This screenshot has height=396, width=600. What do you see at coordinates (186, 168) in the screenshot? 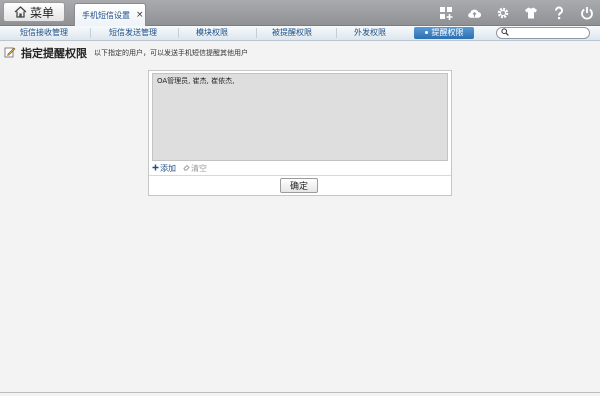
I see `eraser-icon` at bounding box center [186, 168].